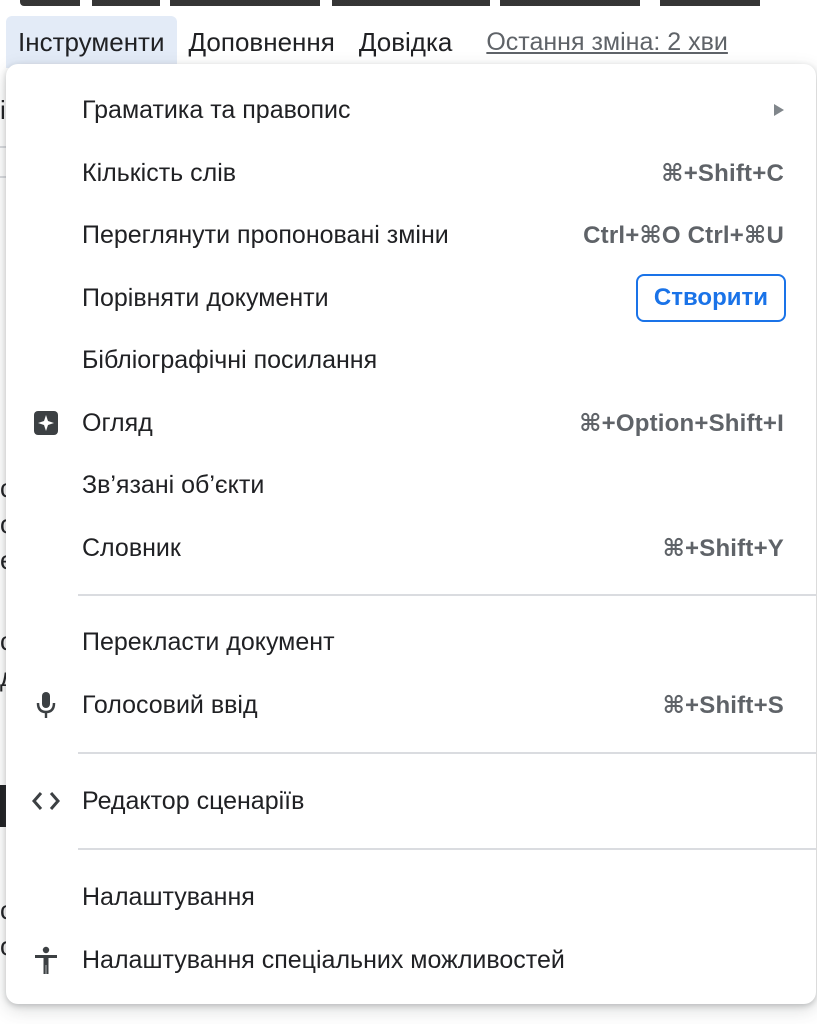 The height and width of the screenshot is (1024, 817). I want to click on menu-item-label: Переглянути пропоновані зміни, so click(265, 234).